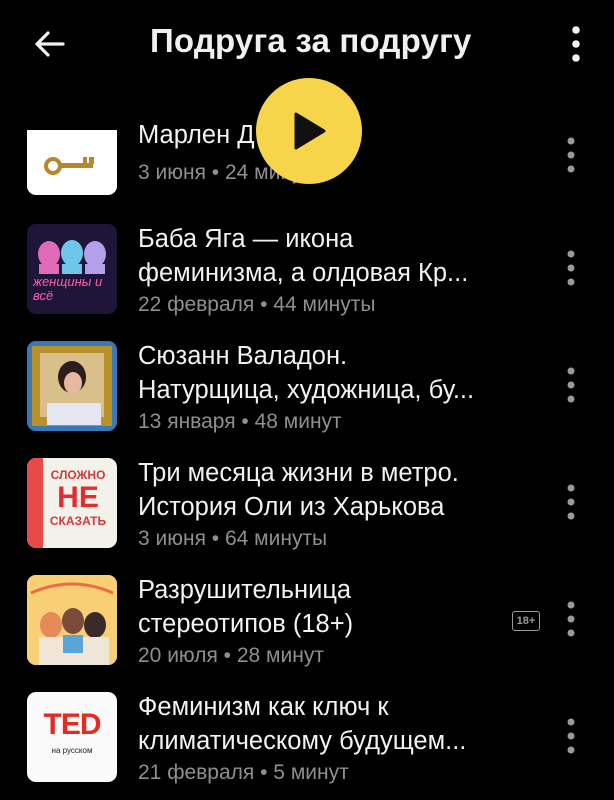  I want to click on more-options-button, so click(576, 44).